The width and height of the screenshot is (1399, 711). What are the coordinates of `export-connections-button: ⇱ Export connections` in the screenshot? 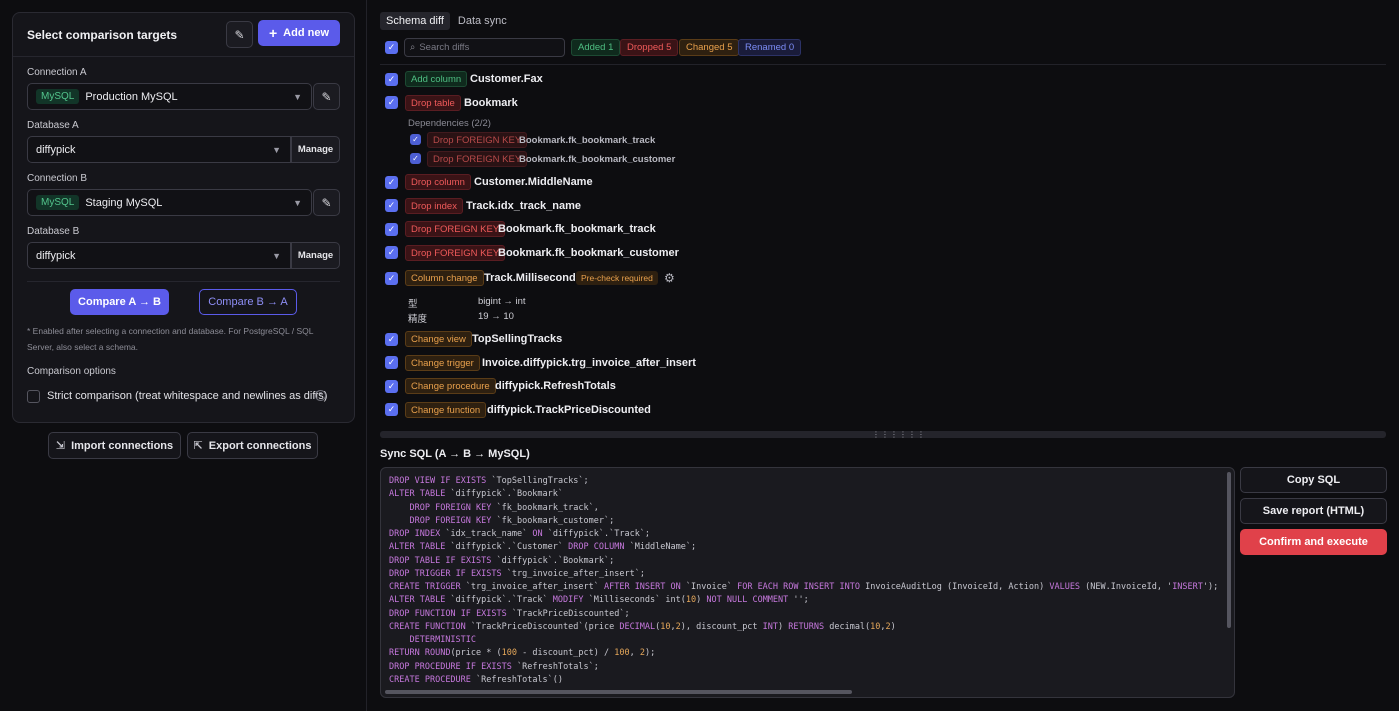 It's located at (252, 445).